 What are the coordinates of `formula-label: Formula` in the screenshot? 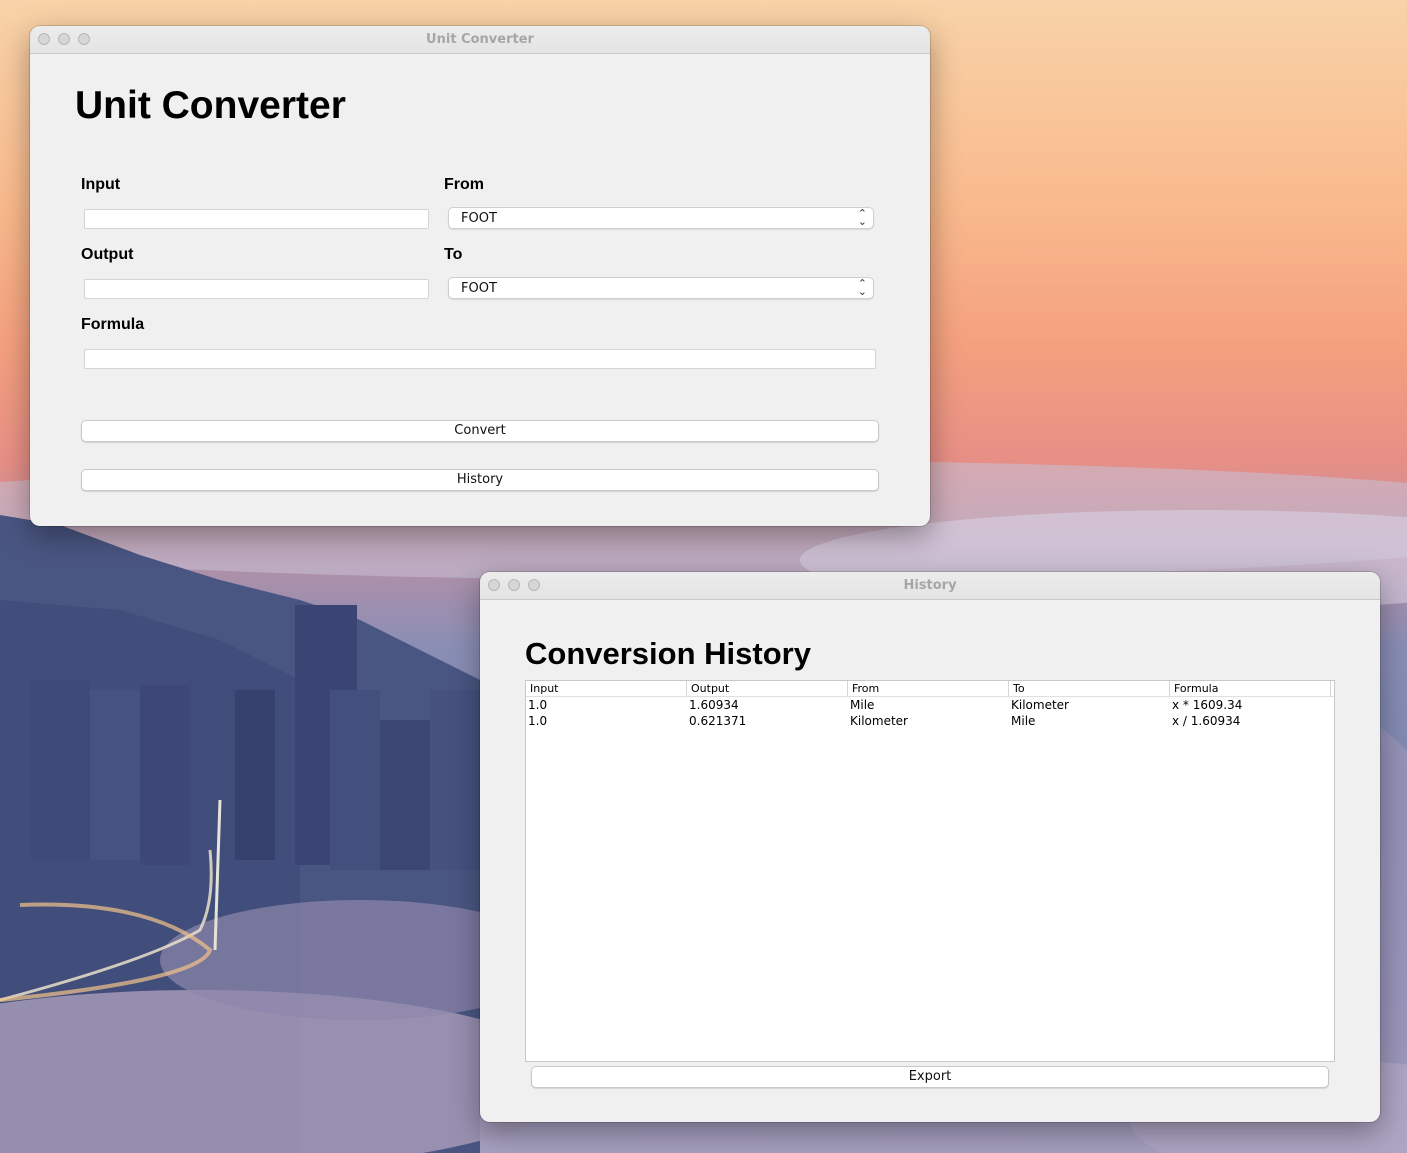 It's located at (113, 324).